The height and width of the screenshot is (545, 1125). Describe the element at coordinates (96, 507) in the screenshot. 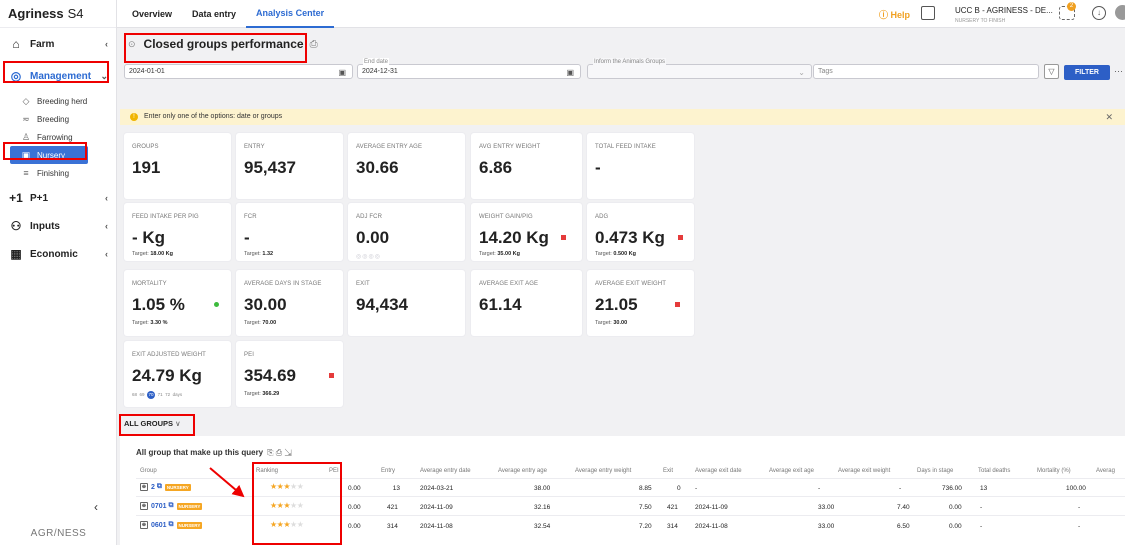

I see `collapse-sidebar-button: ‹` at that location.